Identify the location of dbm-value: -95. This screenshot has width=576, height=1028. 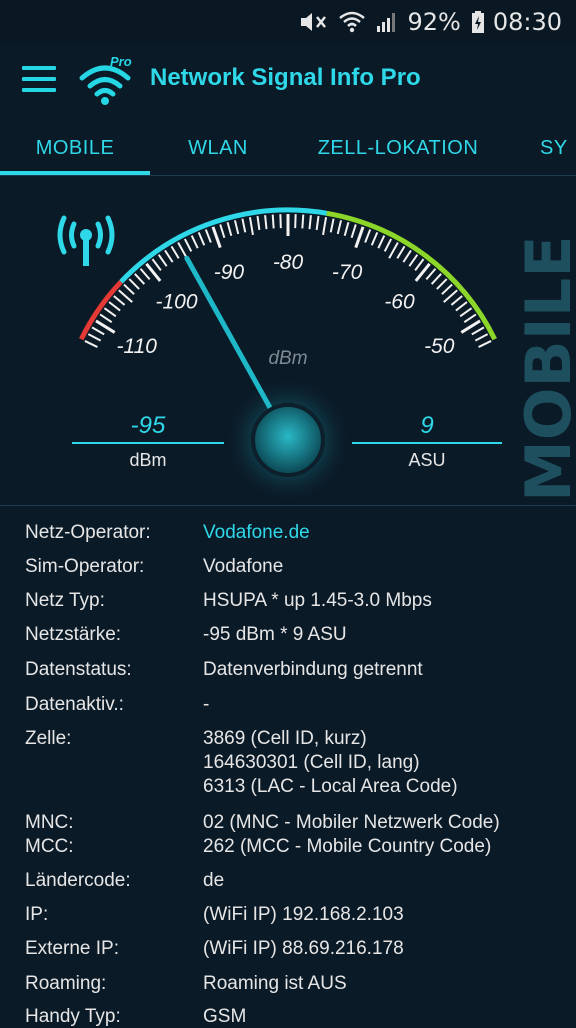
(148, 426).